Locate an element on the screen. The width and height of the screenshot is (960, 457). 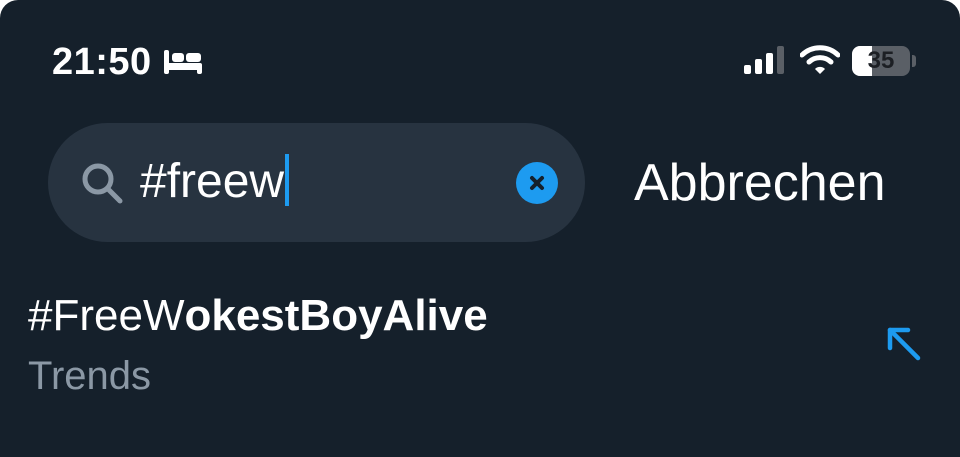
battery-indicator: 35 is located at coordinates (881, 61).